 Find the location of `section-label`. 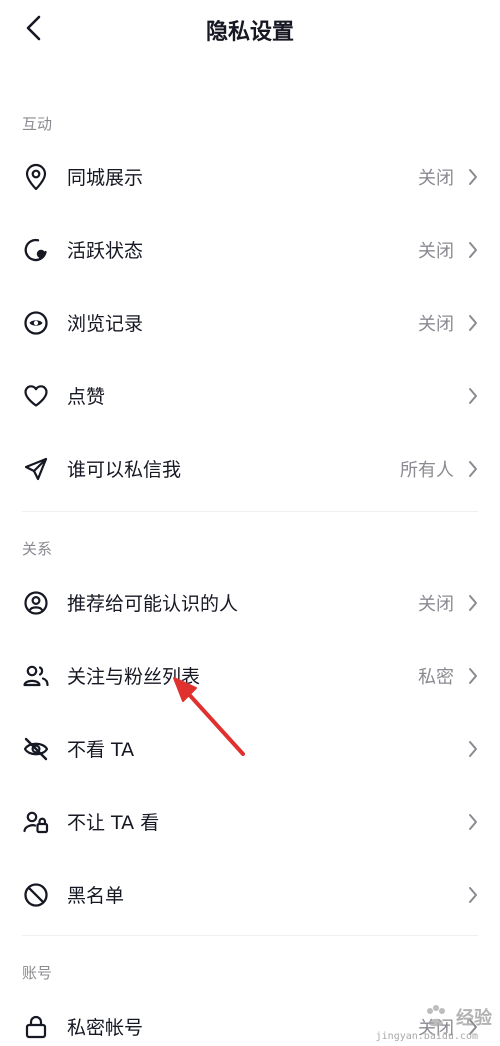

section-label is located at coordinates (250, 73).